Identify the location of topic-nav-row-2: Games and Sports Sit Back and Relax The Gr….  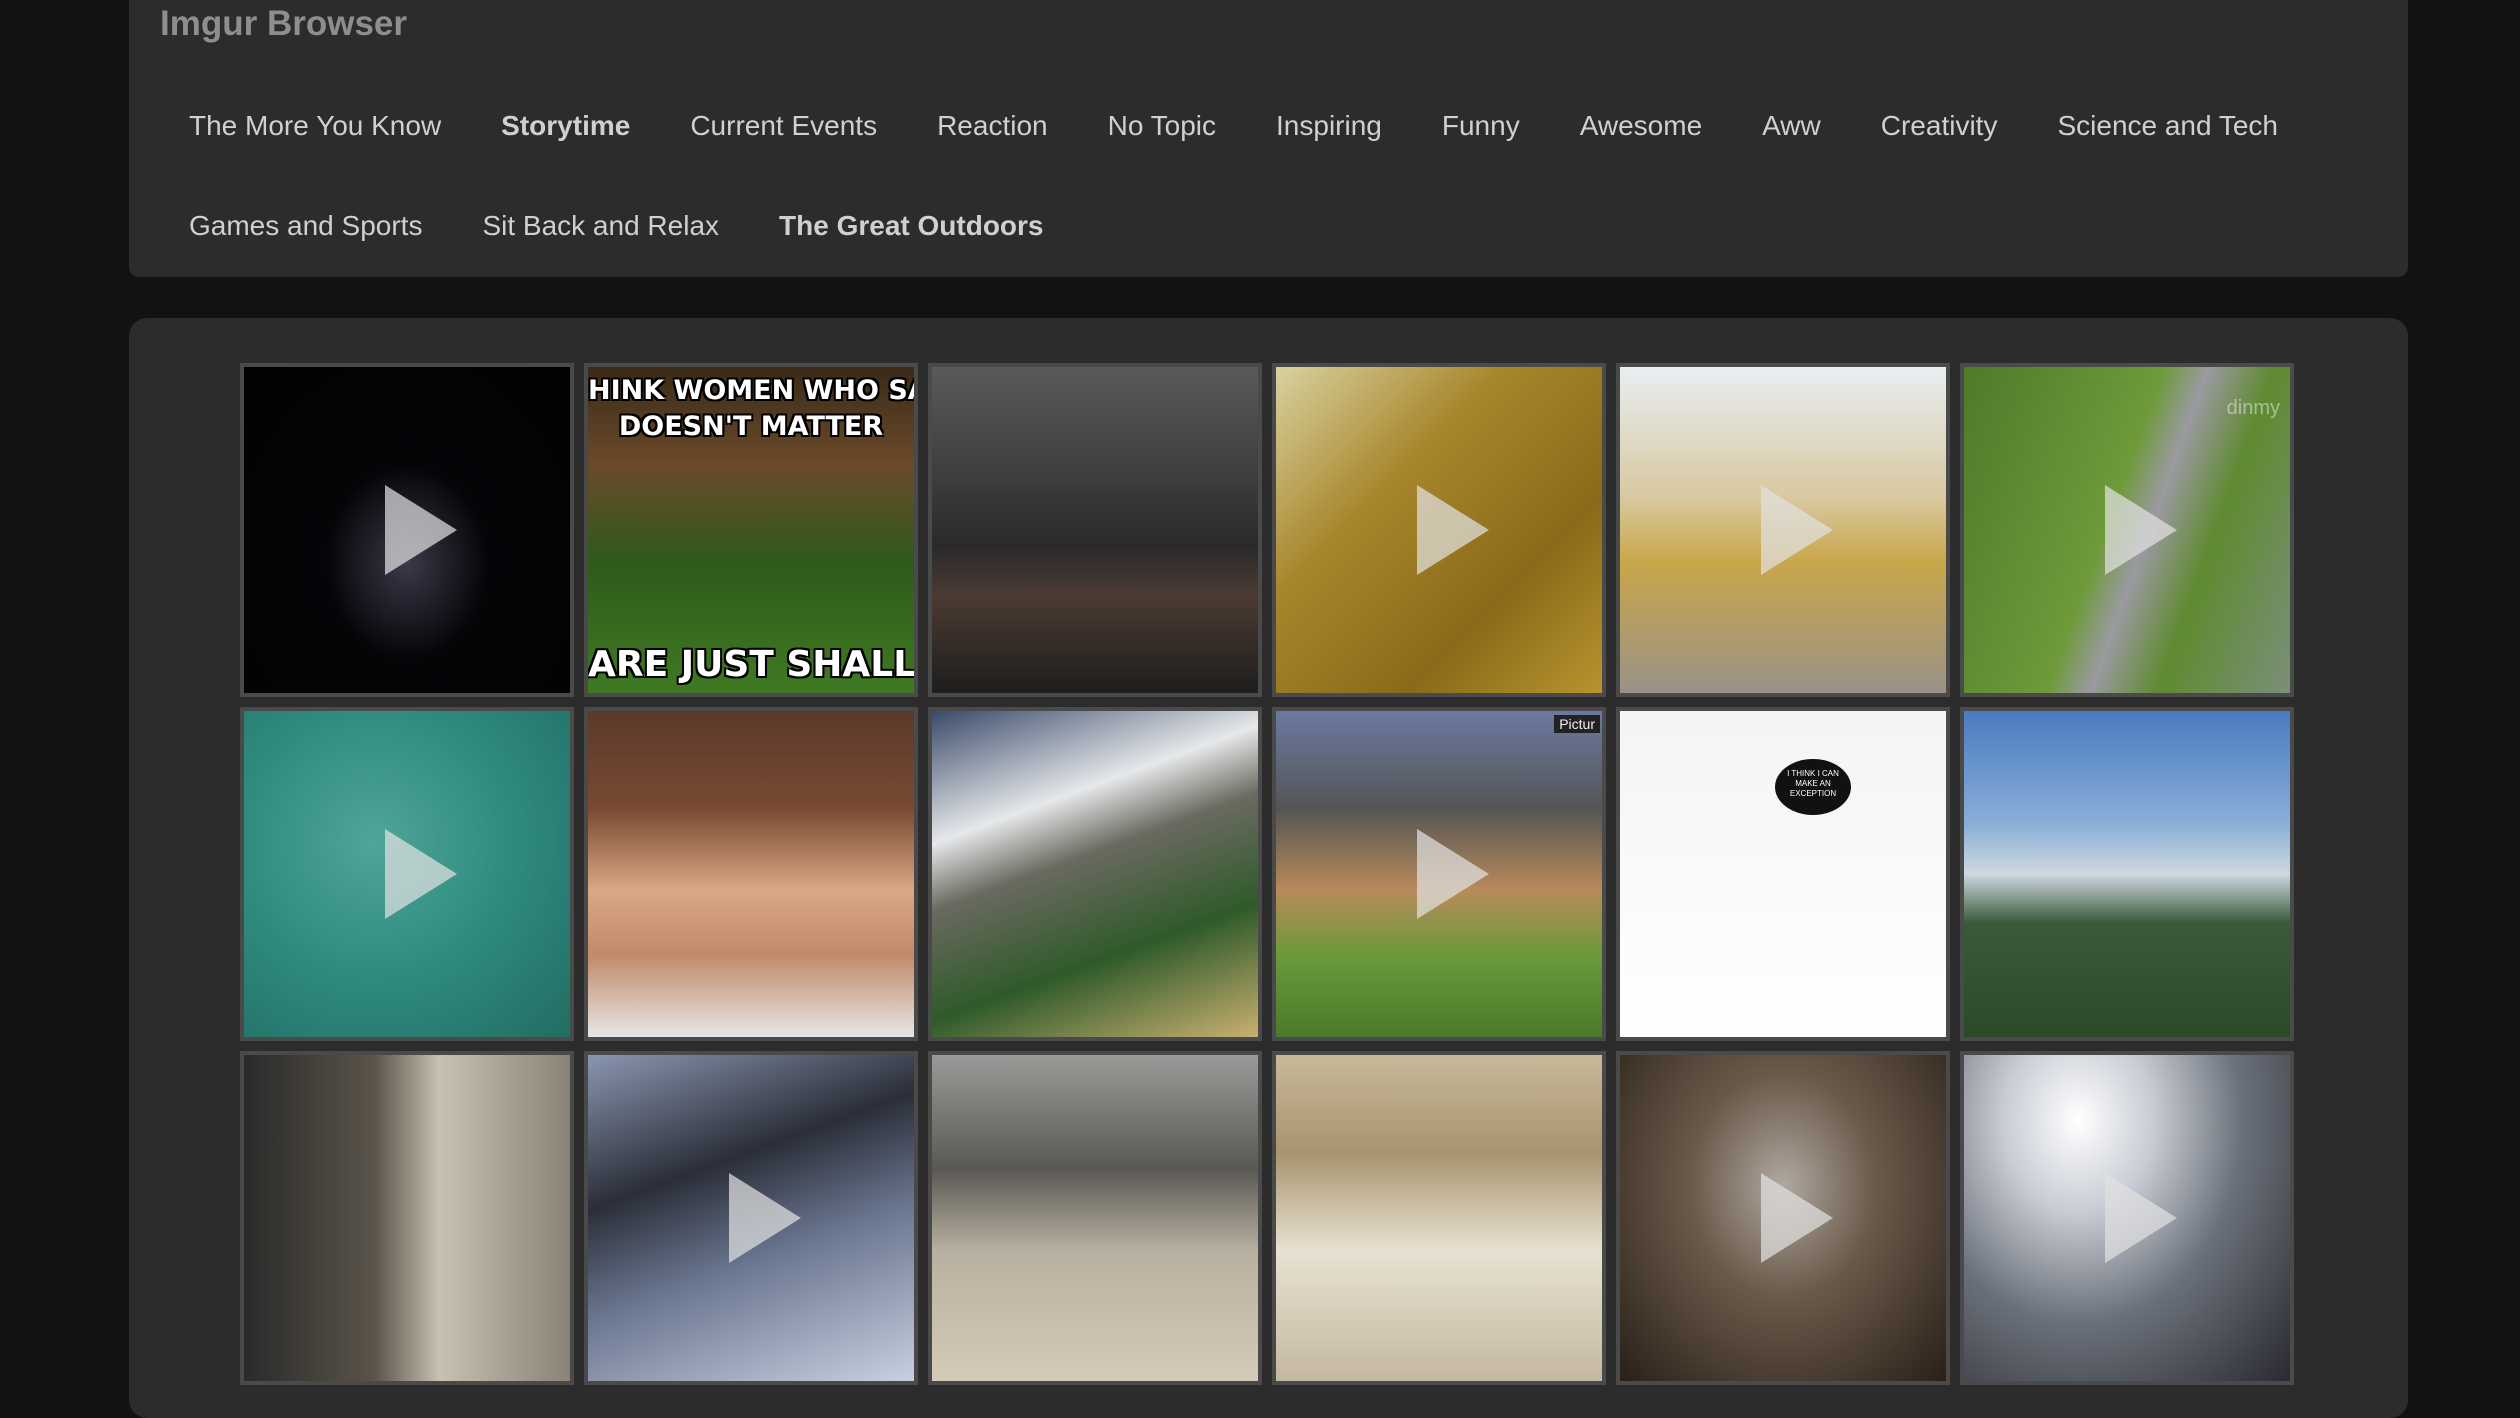
(616, 226).